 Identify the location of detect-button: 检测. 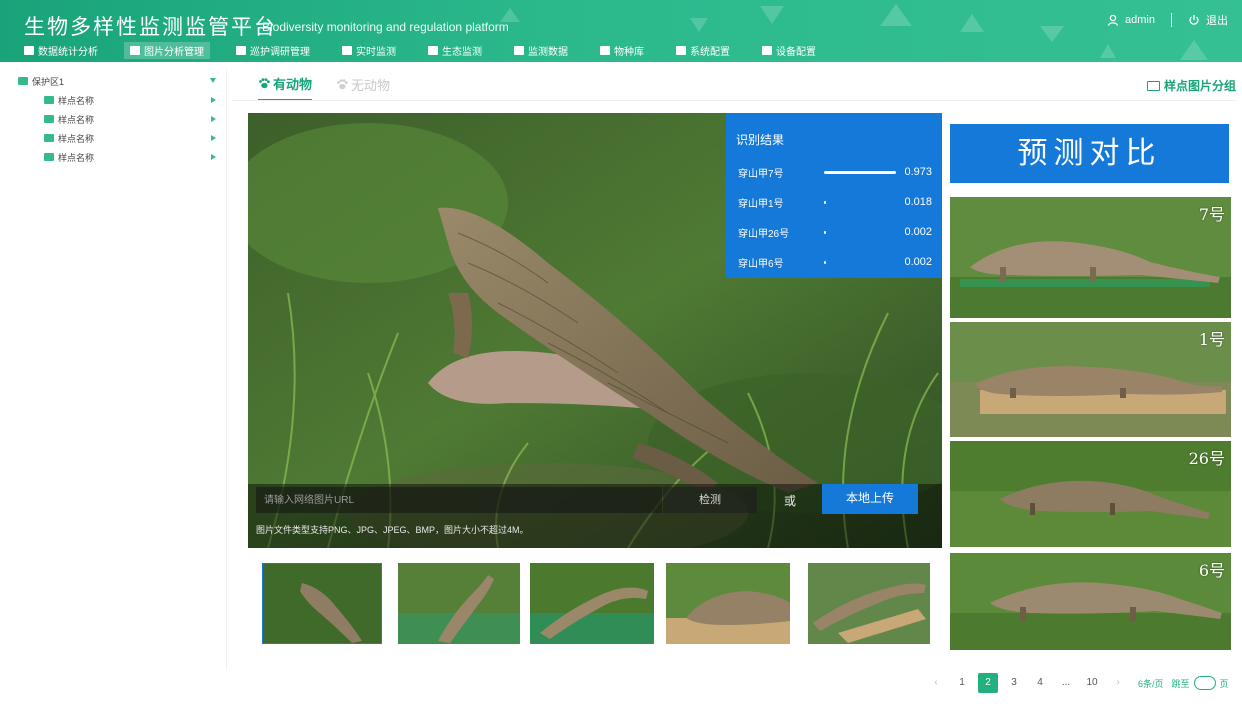
(710, 500).